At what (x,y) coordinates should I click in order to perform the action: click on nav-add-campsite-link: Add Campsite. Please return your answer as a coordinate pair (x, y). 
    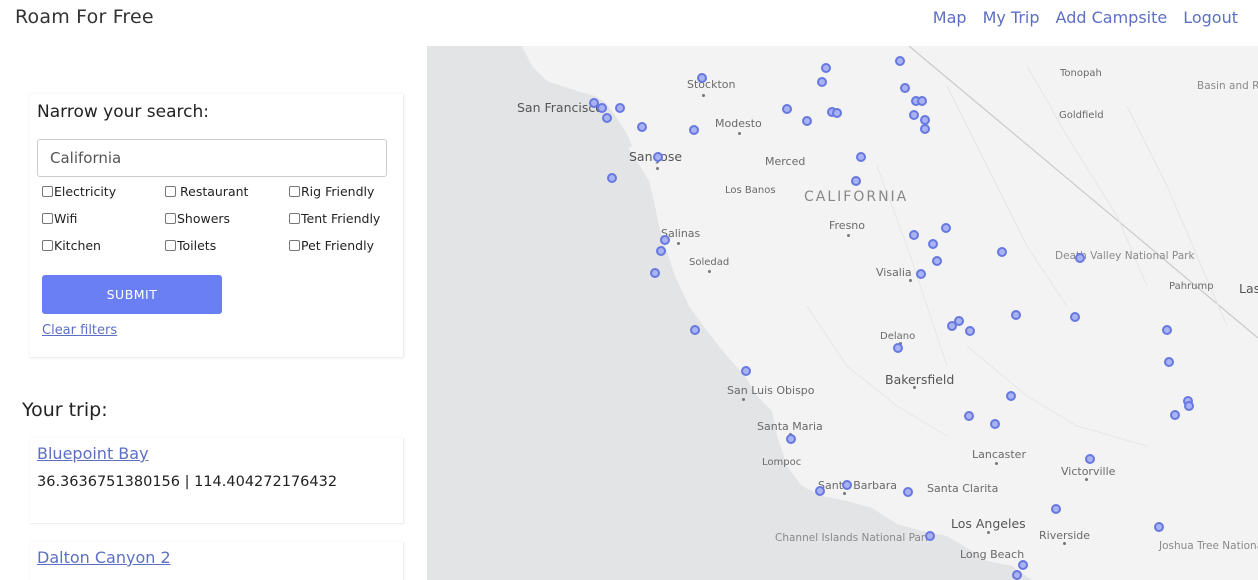
    Looking at the image, I should click on (1112, 17).